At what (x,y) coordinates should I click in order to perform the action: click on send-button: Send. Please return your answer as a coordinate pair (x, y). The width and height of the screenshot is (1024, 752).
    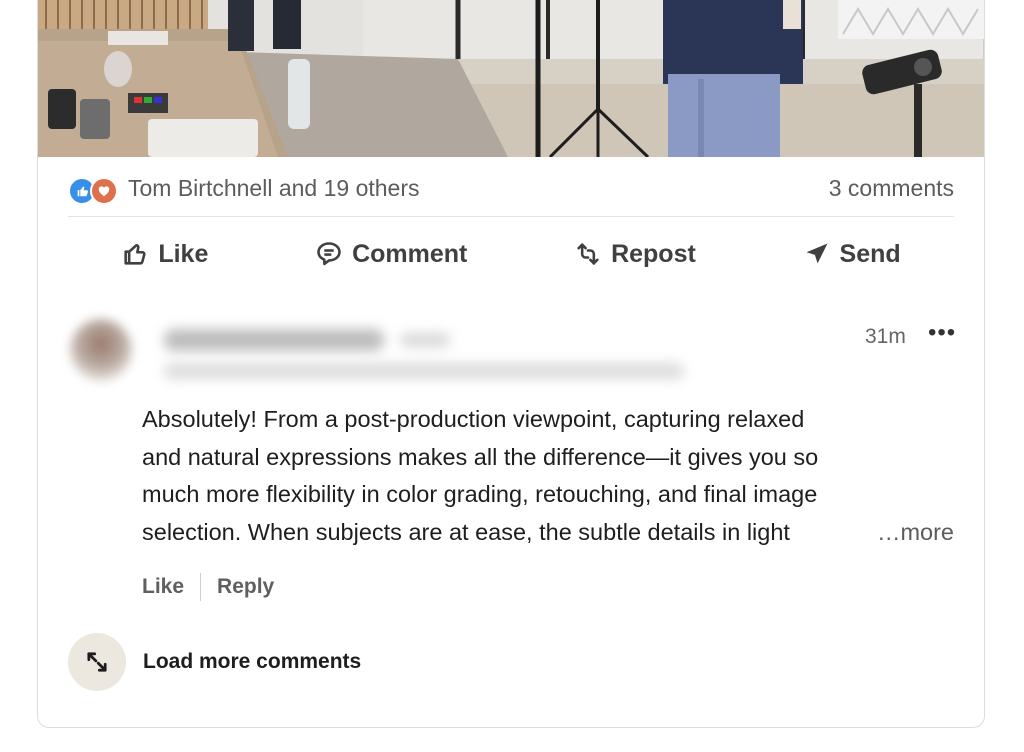
    Looking at the image, I should click on (852, 254).